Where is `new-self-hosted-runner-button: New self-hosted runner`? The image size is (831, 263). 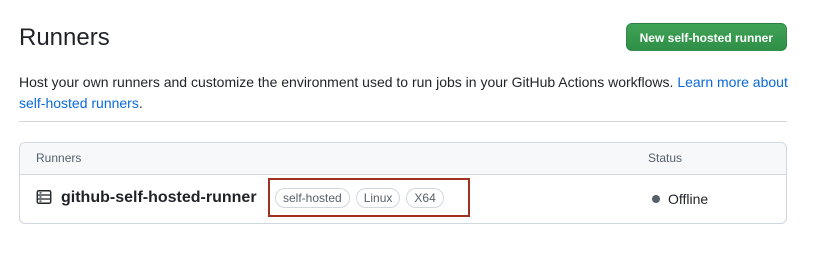
new-self-hosted-runner-button: New self-hosted runner is located at coordinates (706, 37).